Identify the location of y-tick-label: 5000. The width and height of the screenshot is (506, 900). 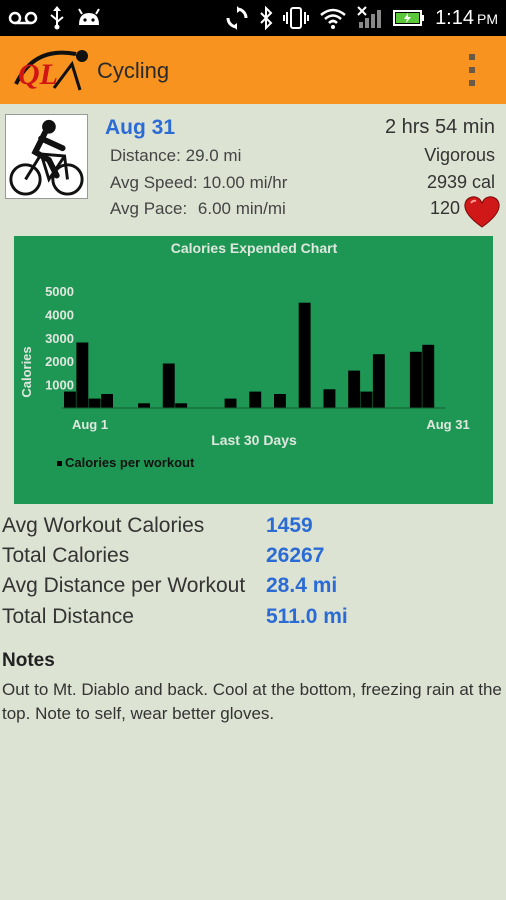
(59, 291).